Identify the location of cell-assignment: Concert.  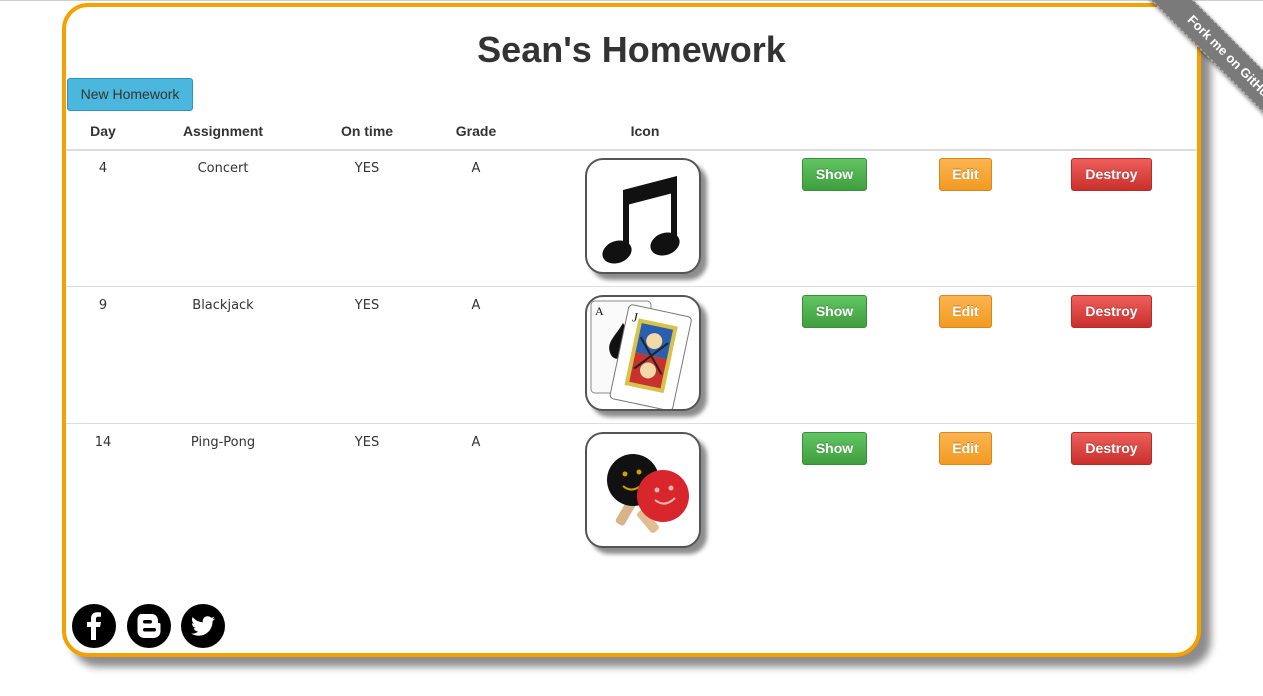
(223, 168).